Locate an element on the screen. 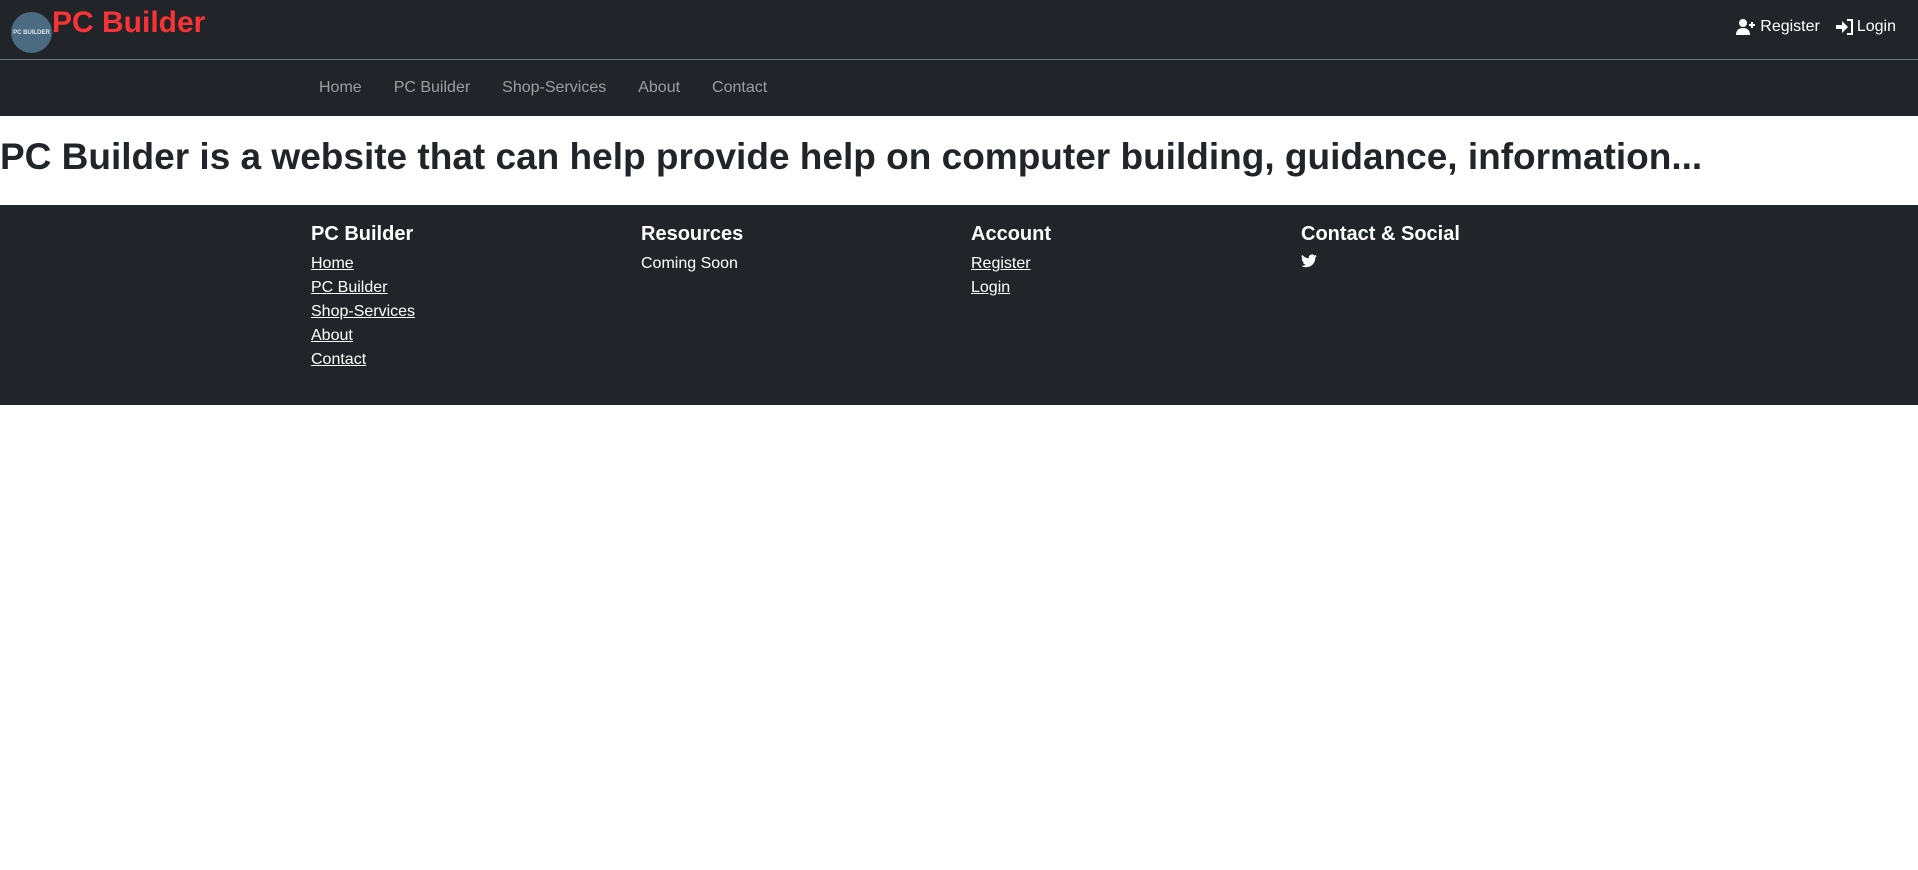  footer-link-about: About is located at coordinates (363, 336).